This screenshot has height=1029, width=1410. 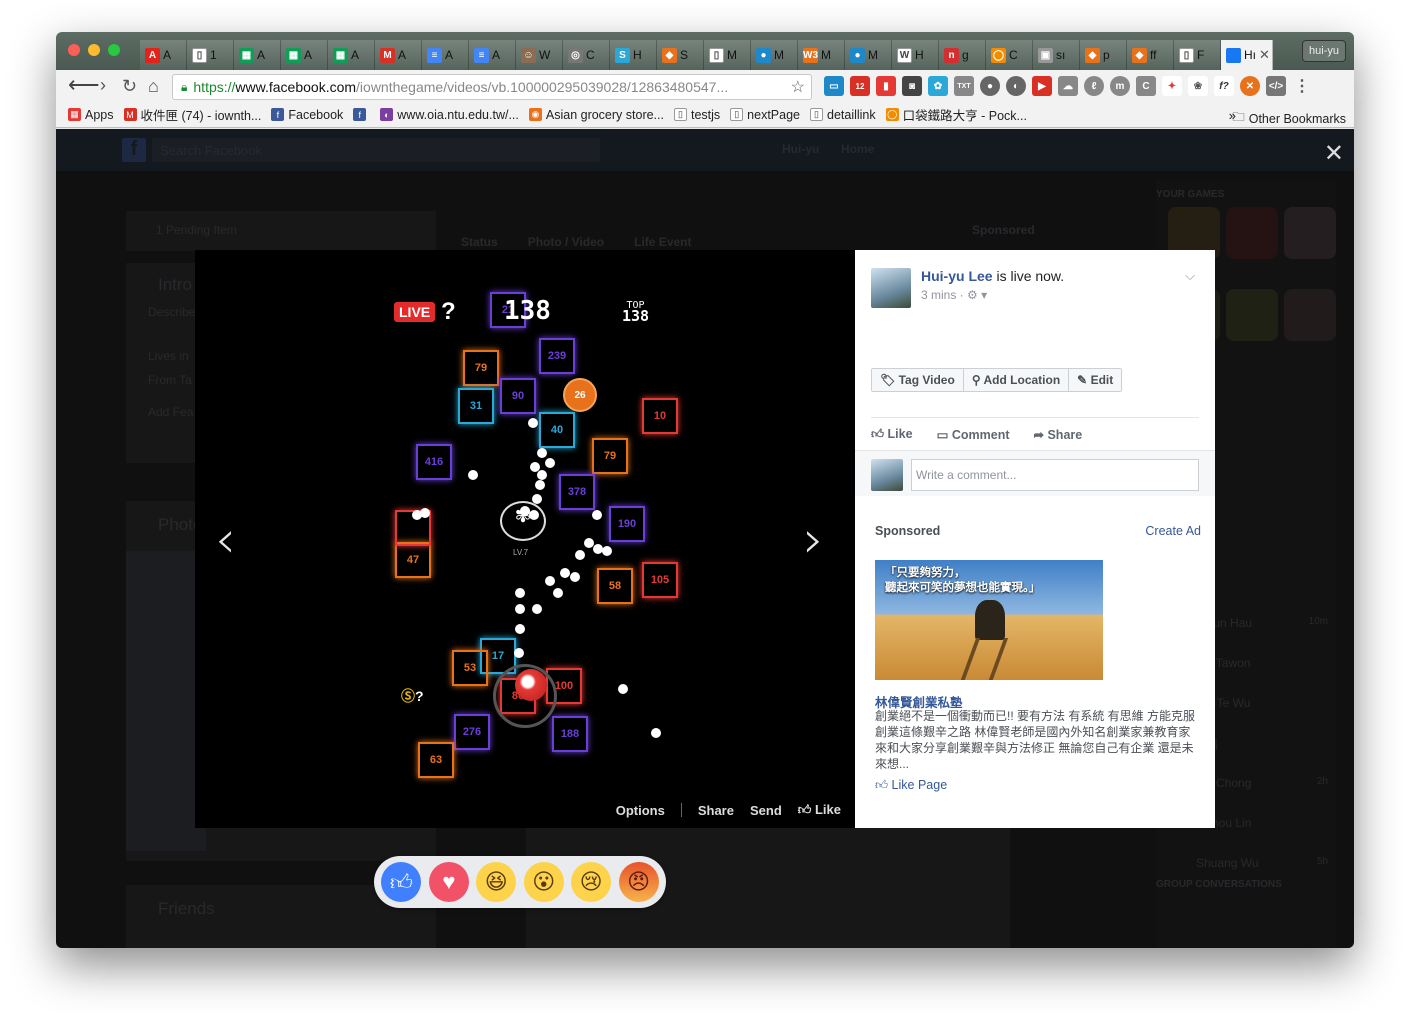 I want to click on browser-tab: WH, so click(x=915, y=55).